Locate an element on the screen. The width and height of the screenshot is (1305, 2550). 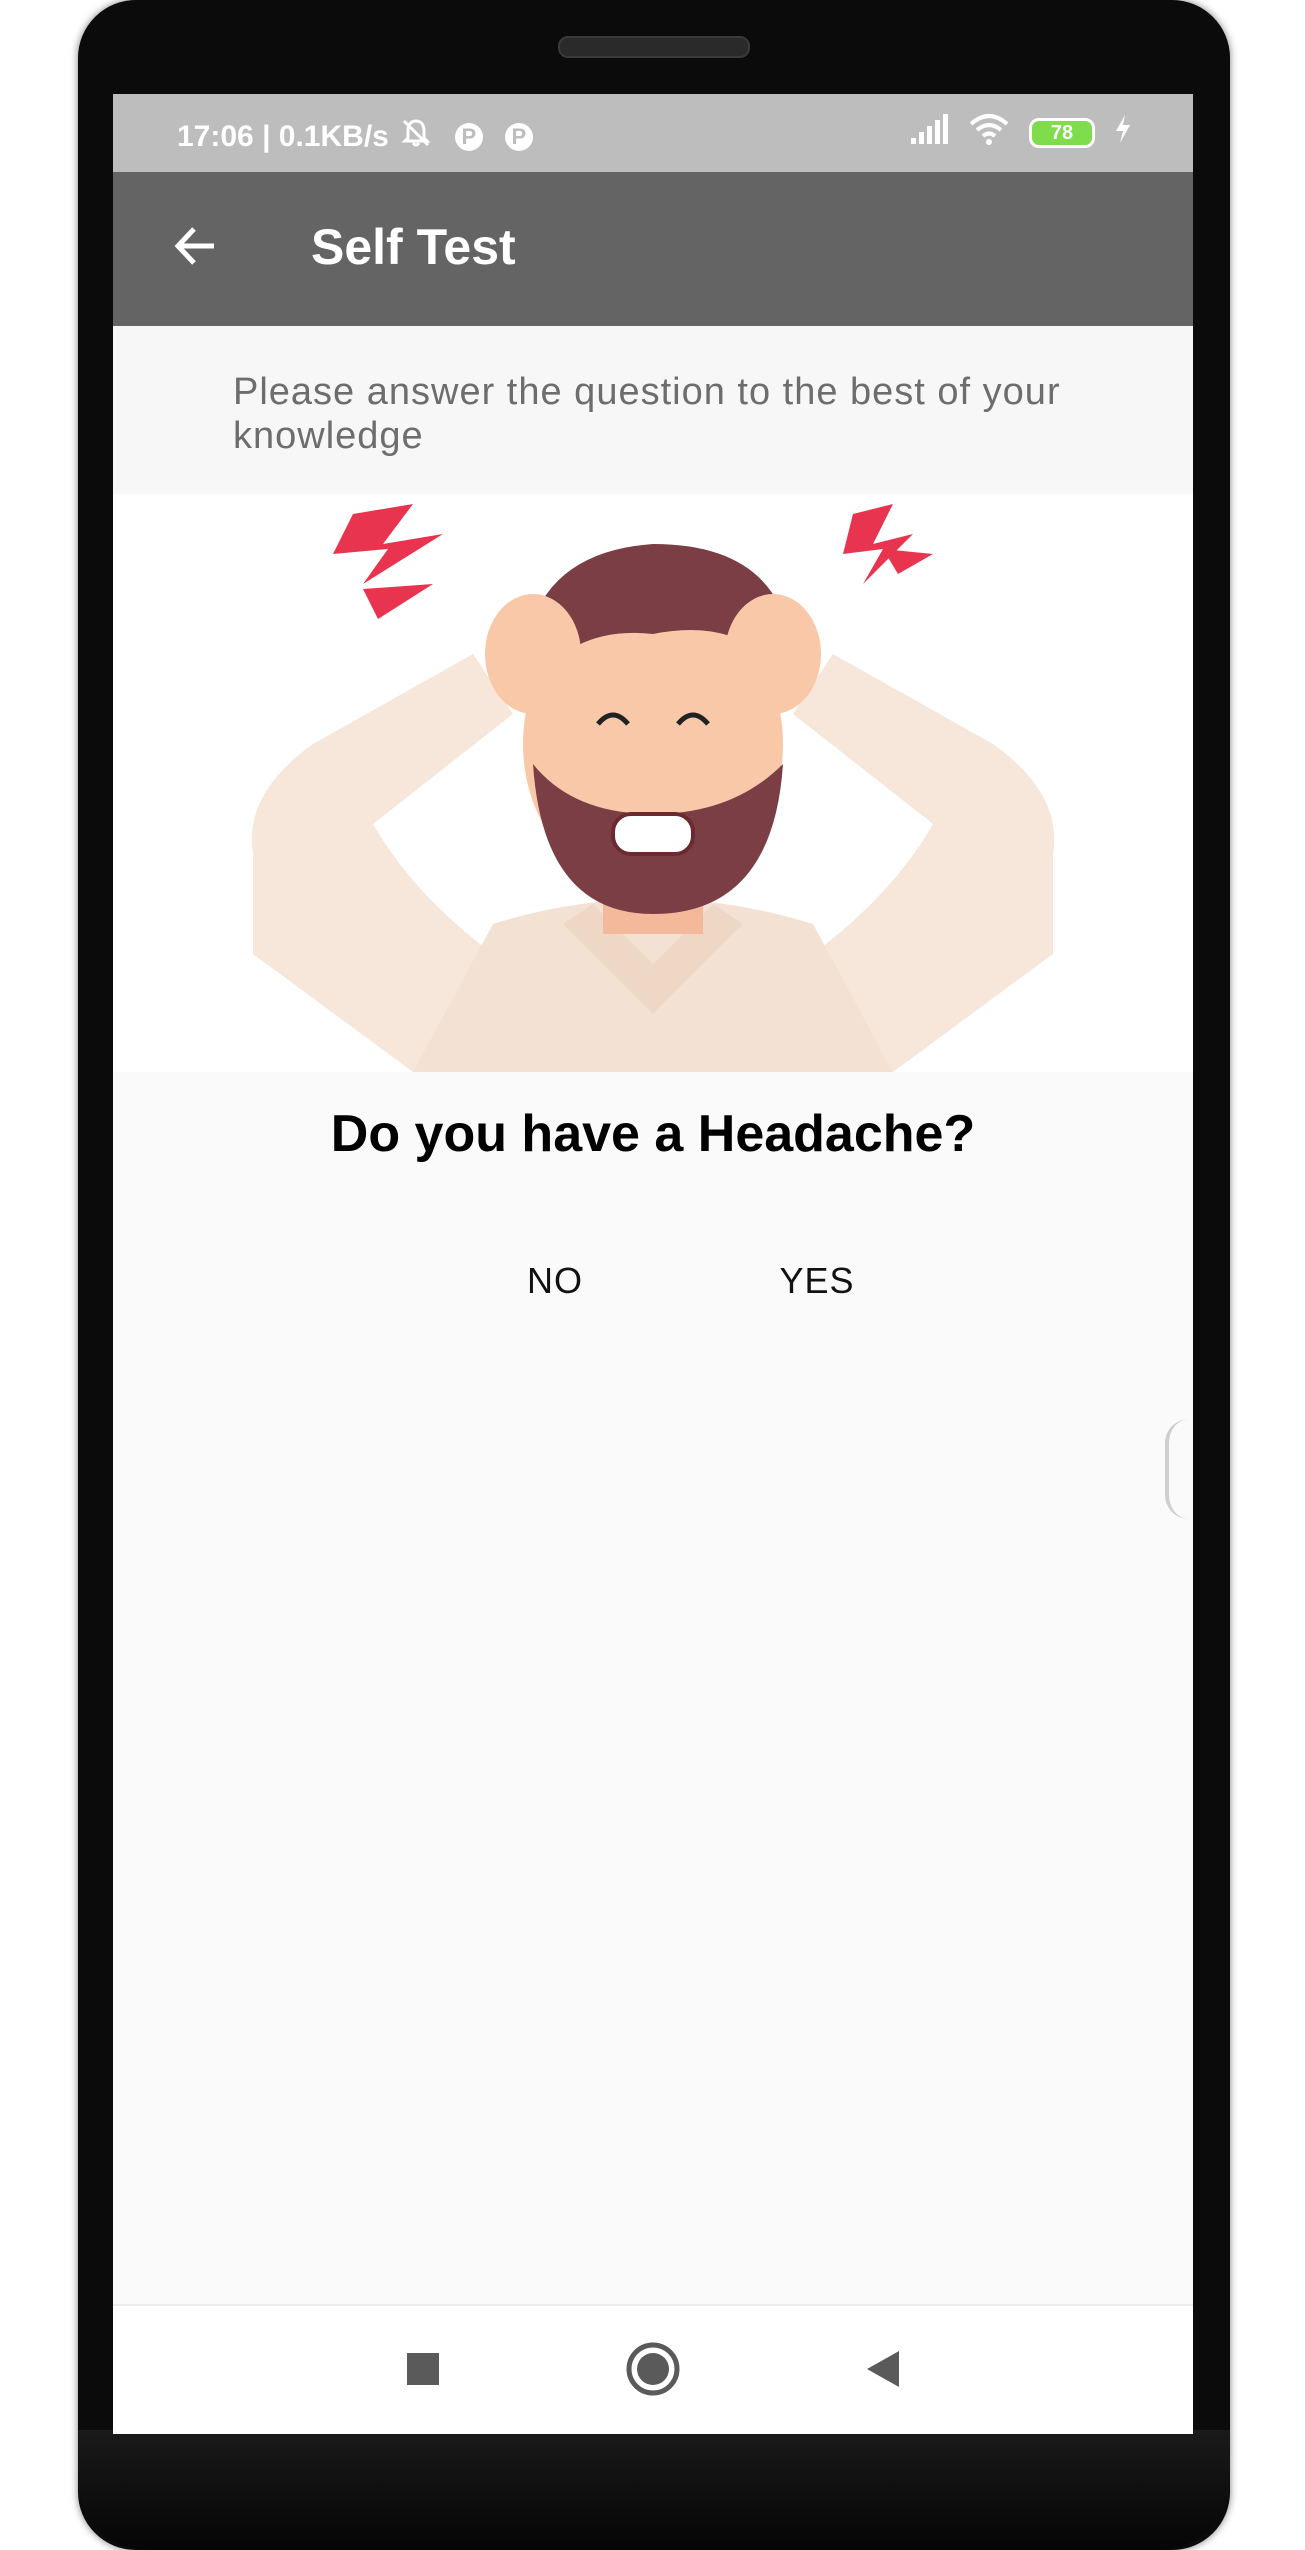
status-bar: 17:06 | 0.1KB/s P P 78 is located at coordinates (653, 133).